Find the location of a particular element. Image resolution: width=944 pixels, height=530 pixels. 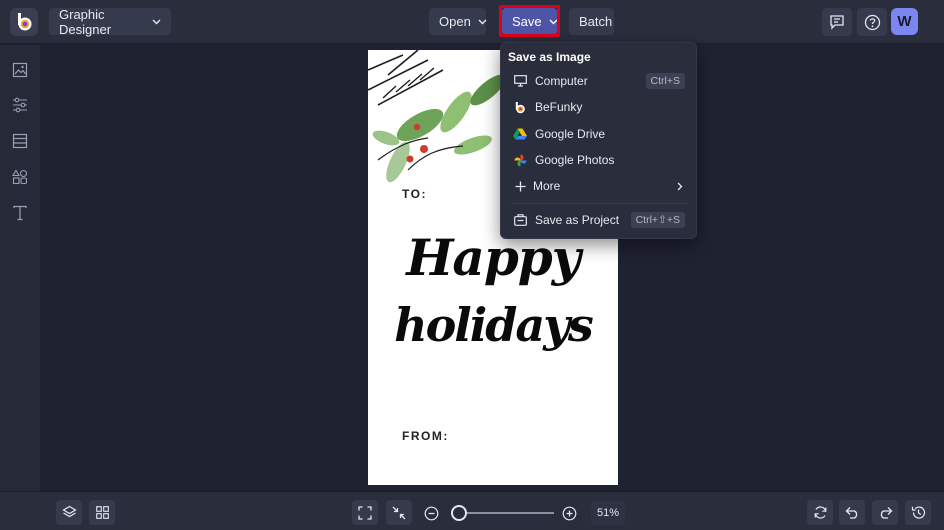

project-icon is located at coordinates (520, 220).